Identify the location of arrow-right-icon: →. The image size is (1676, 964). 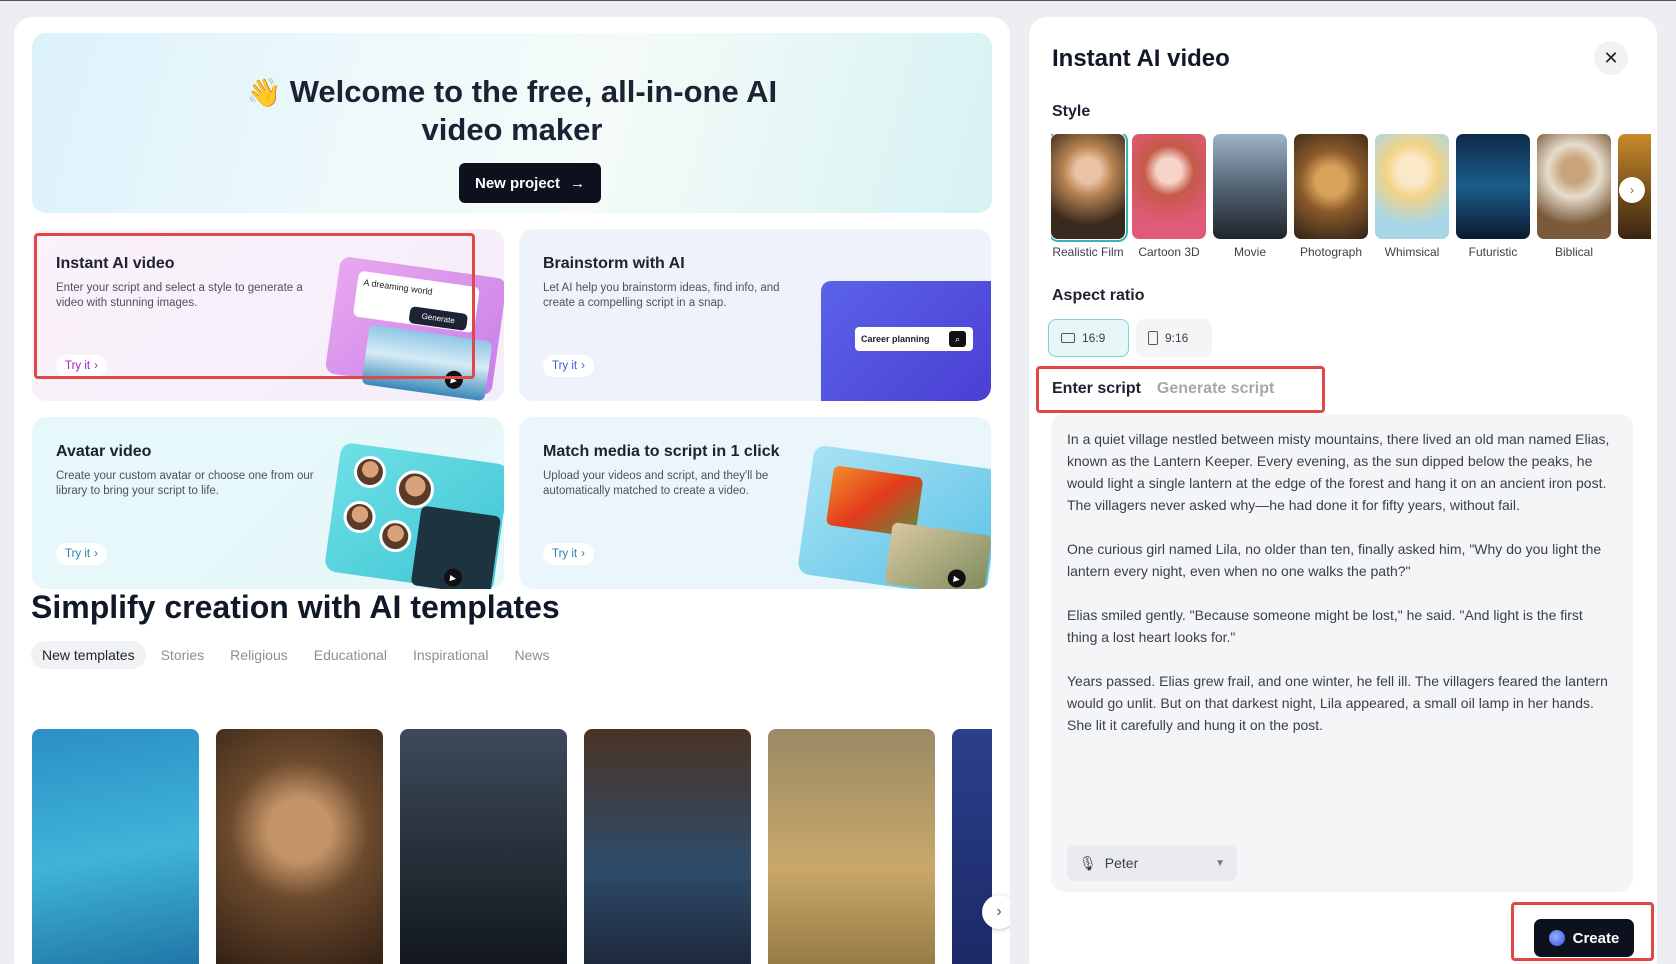
(578, 183).